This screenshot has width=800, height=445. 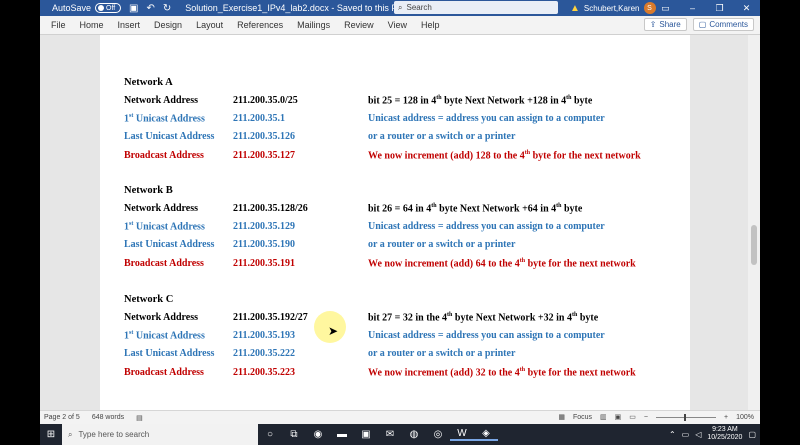 I want to click on menu-references: References, so click(x=260, y=25).